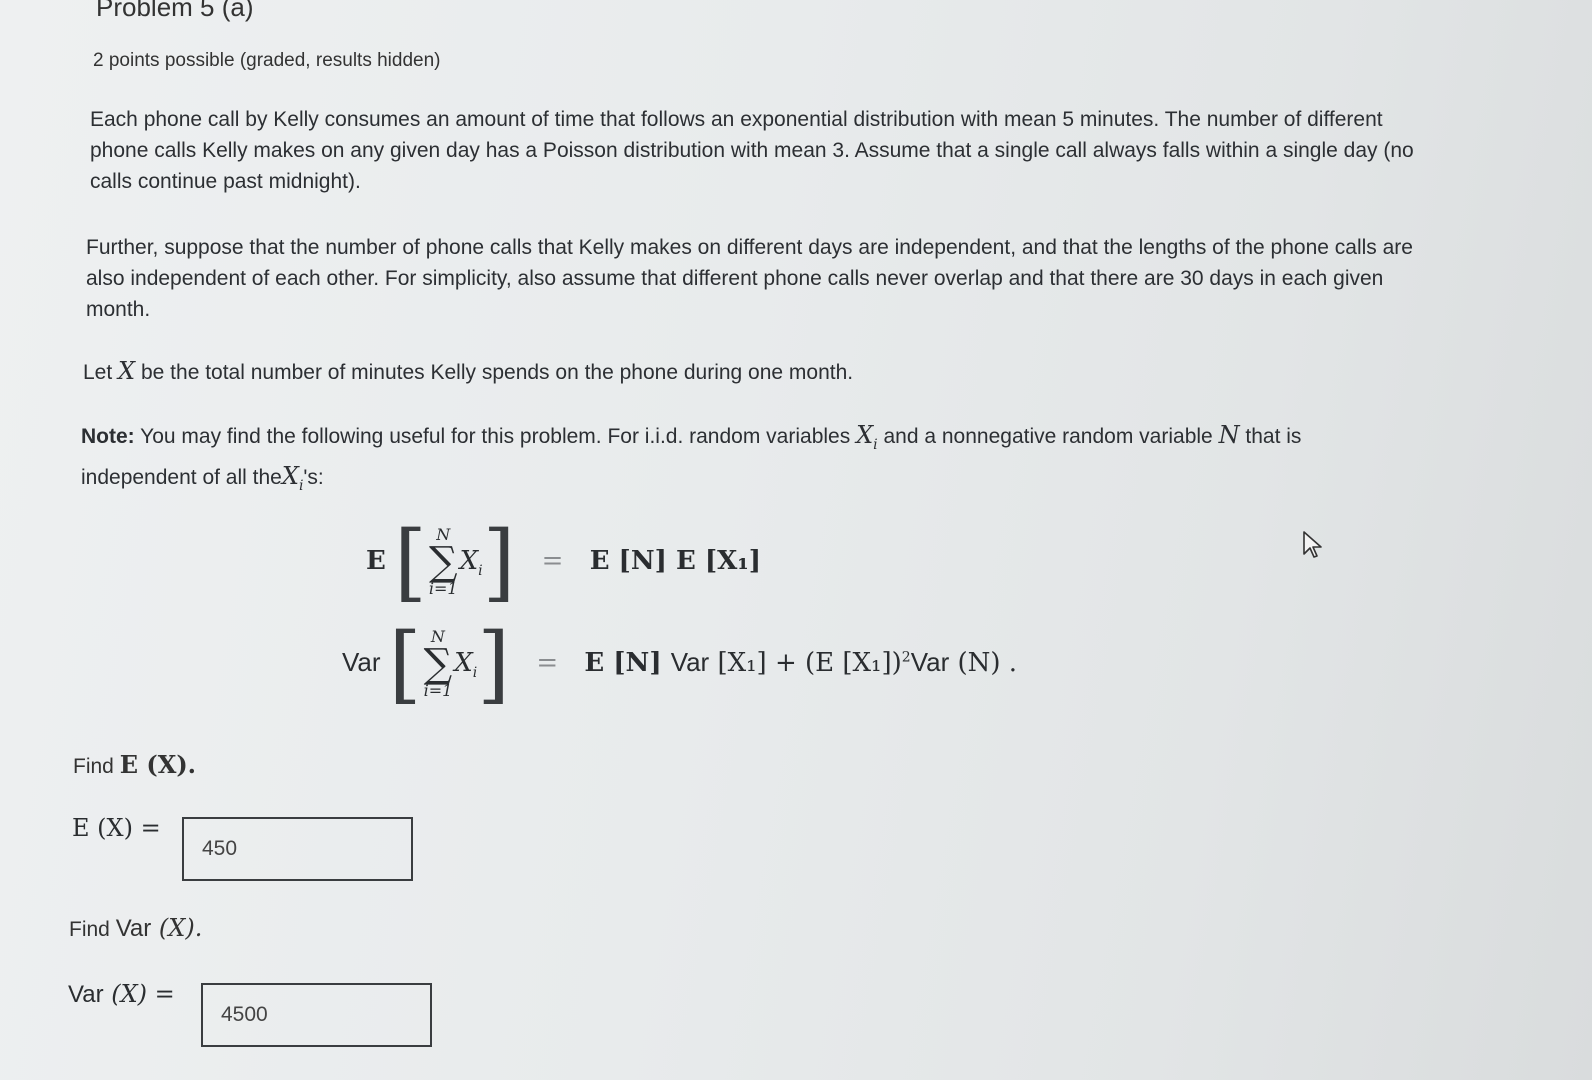  What do you see at coordinates (675, 561) in the screenshot?
I see `expectation-rhs: E [N] E [X₁]` at bounding box center [675, 561].